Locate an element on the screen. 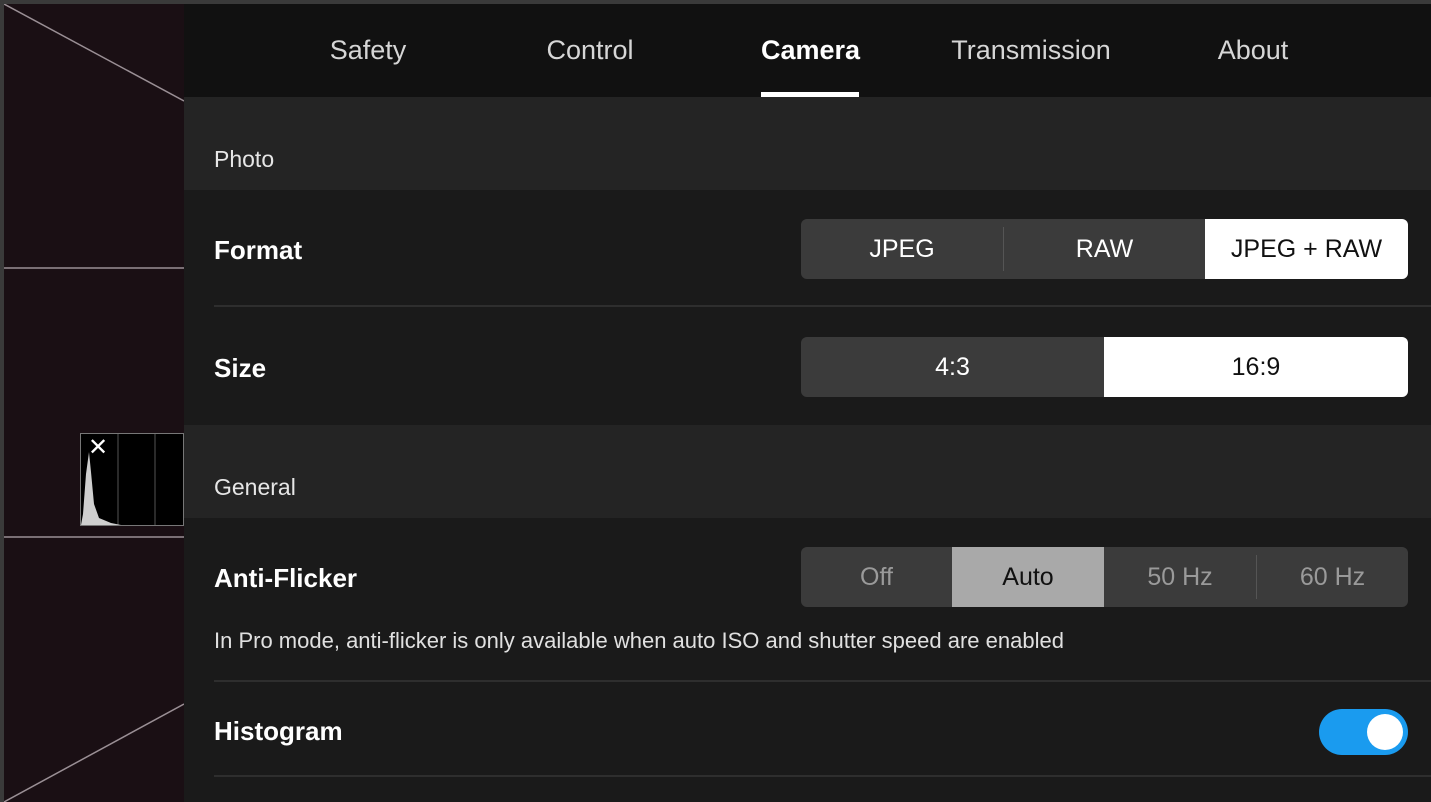 The height and width of the screenshot is (802, 1431). general-section-header: General is located at coordinates (807, 471).